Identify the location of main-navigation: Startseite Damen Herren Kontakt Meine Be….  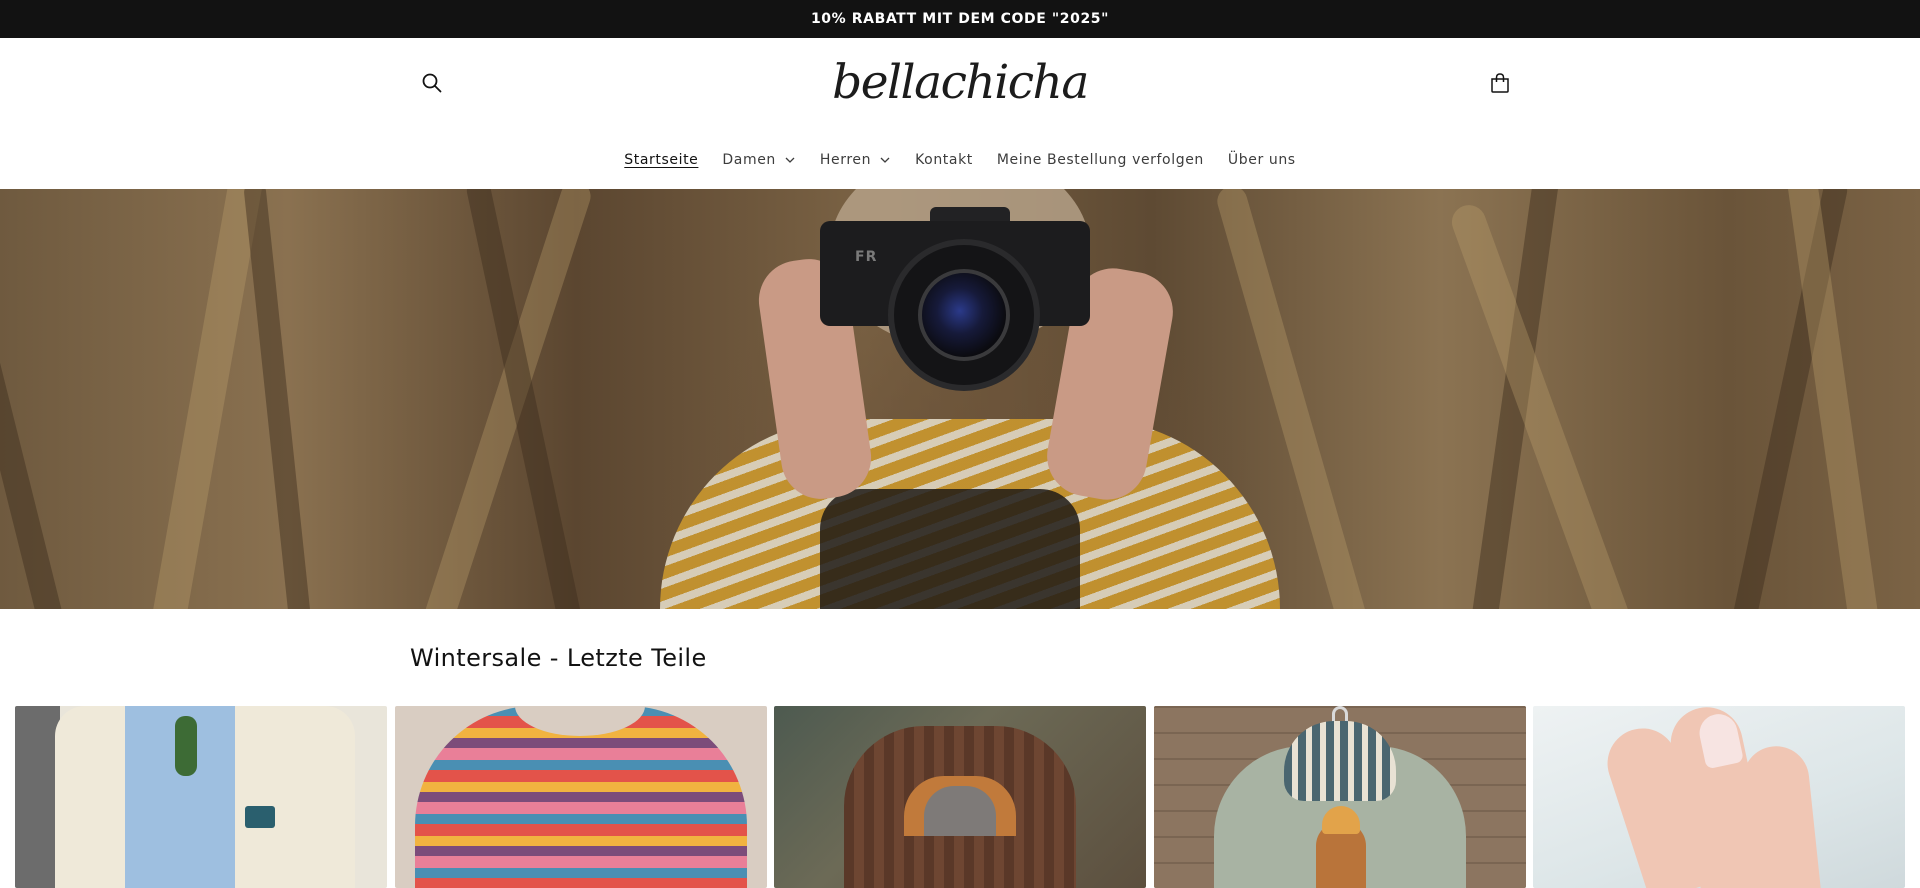
(960, 160).